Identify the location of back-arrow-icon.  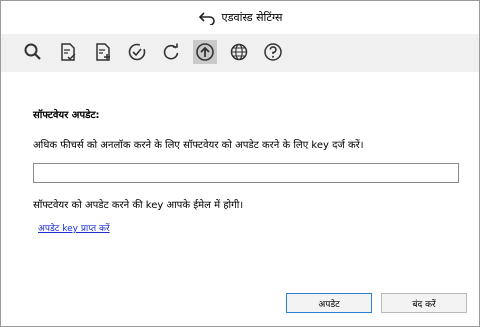
(207, 18).